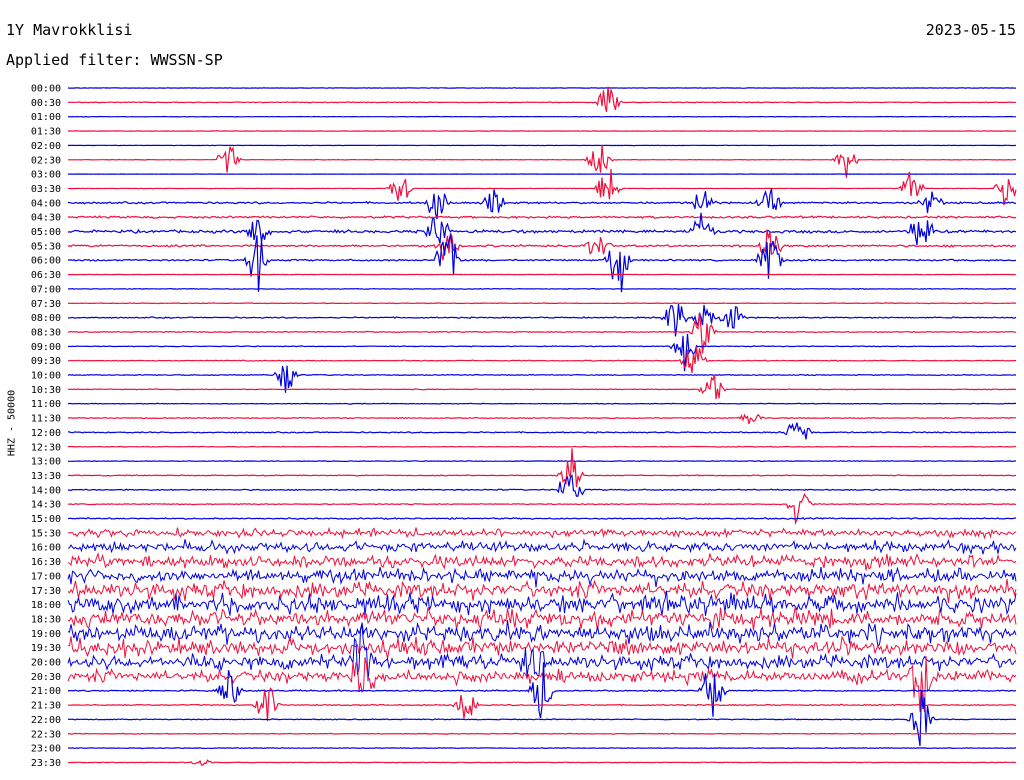 Image resolution: width=1024 pixels, height=780 pixels. What do you see at coordinates (46, 691) in the screenshot?
I see `row-time-label: 21:00` at bounding box center [46, 691].